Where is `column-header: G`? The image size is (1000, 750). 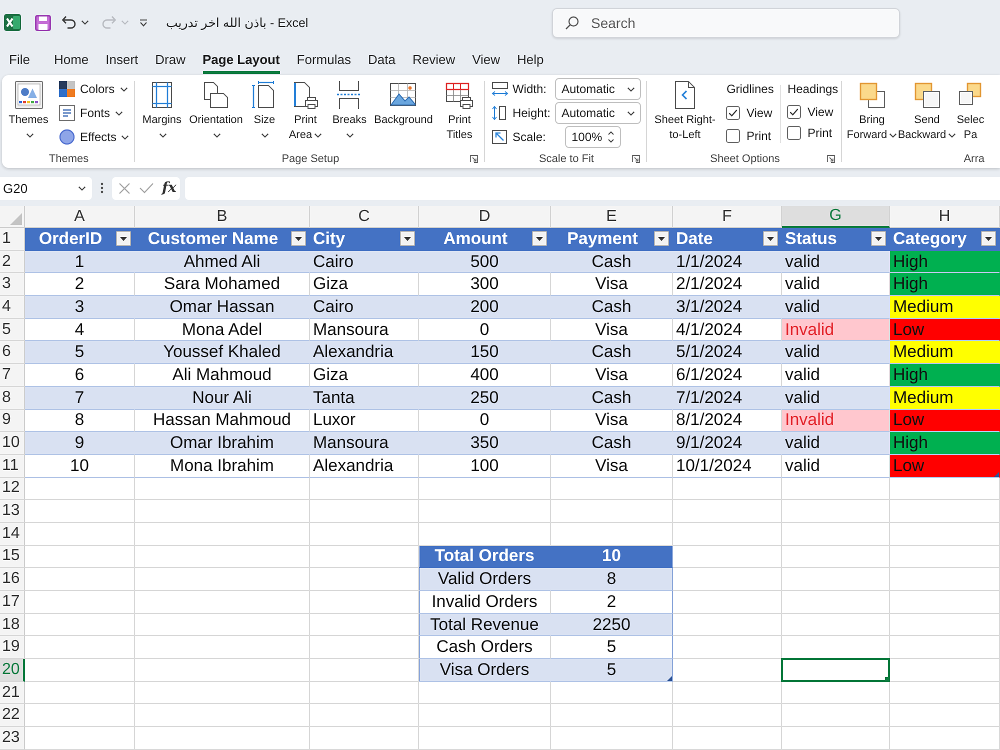 column-header: G is located at coordinates (836, 217).